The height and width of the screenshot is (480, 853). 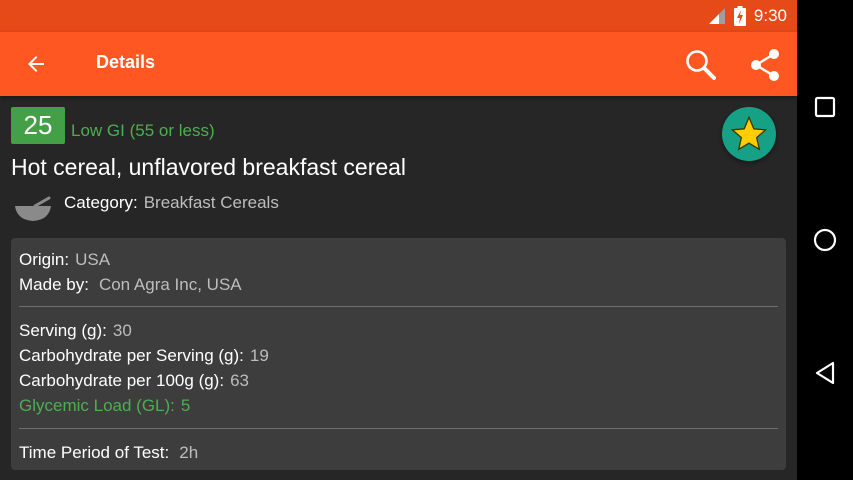 I want to click on recents-button, so click(x=825, y=107).